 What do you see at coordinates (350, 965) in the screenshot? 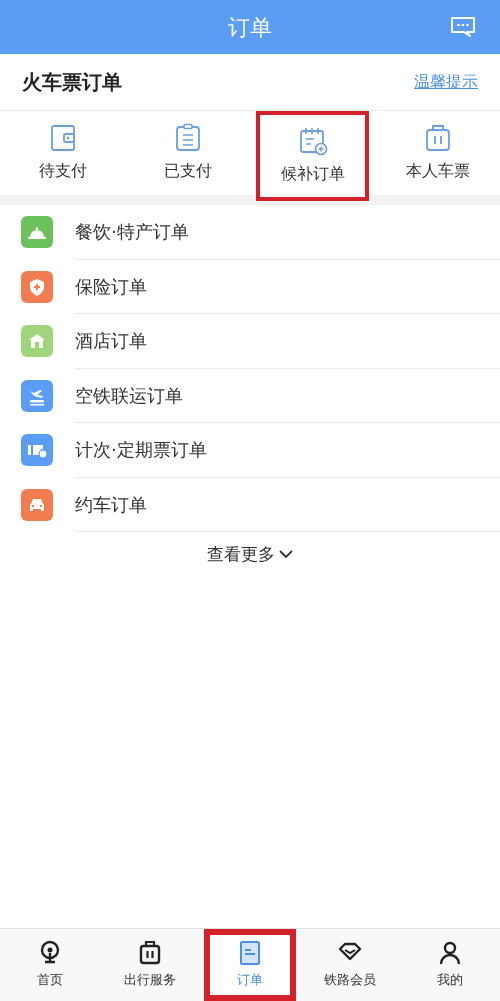
I see `nav-tab: 铁路会员` at bounding box center [350, 965].